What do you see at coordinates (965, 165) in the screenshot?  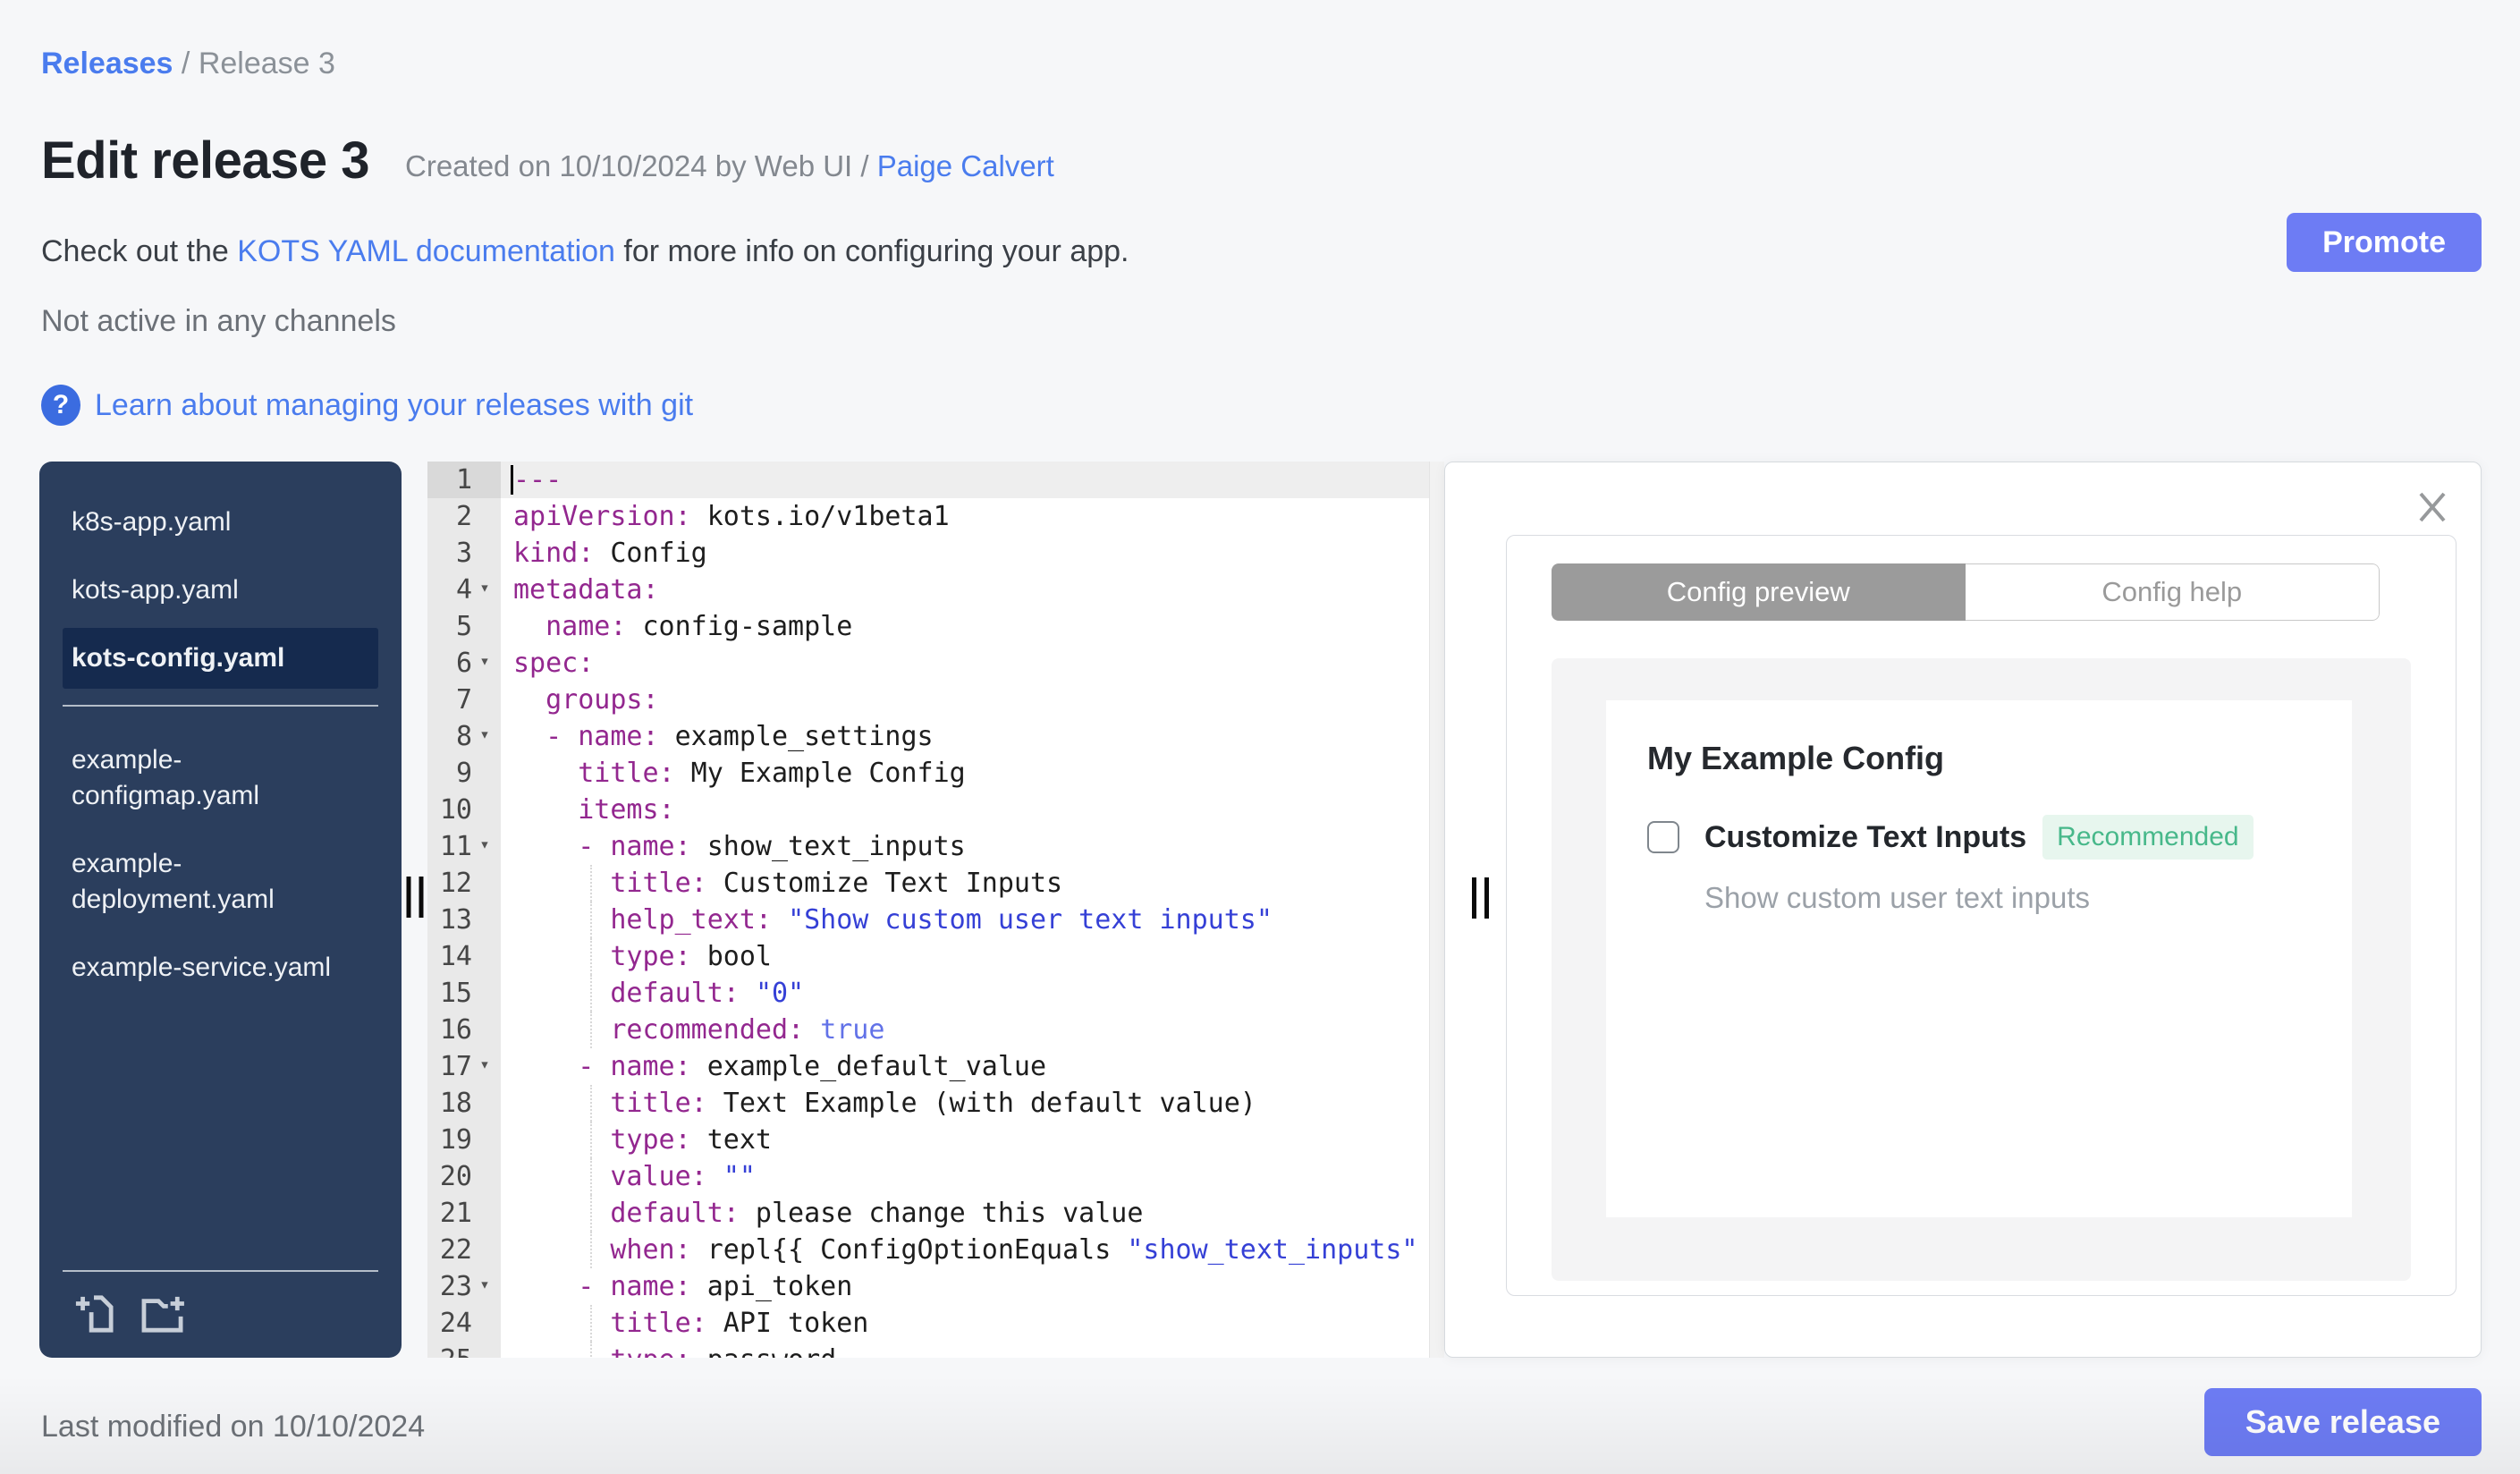 I see `author-link: Paige Calvert` at bounding box center [965, 165].